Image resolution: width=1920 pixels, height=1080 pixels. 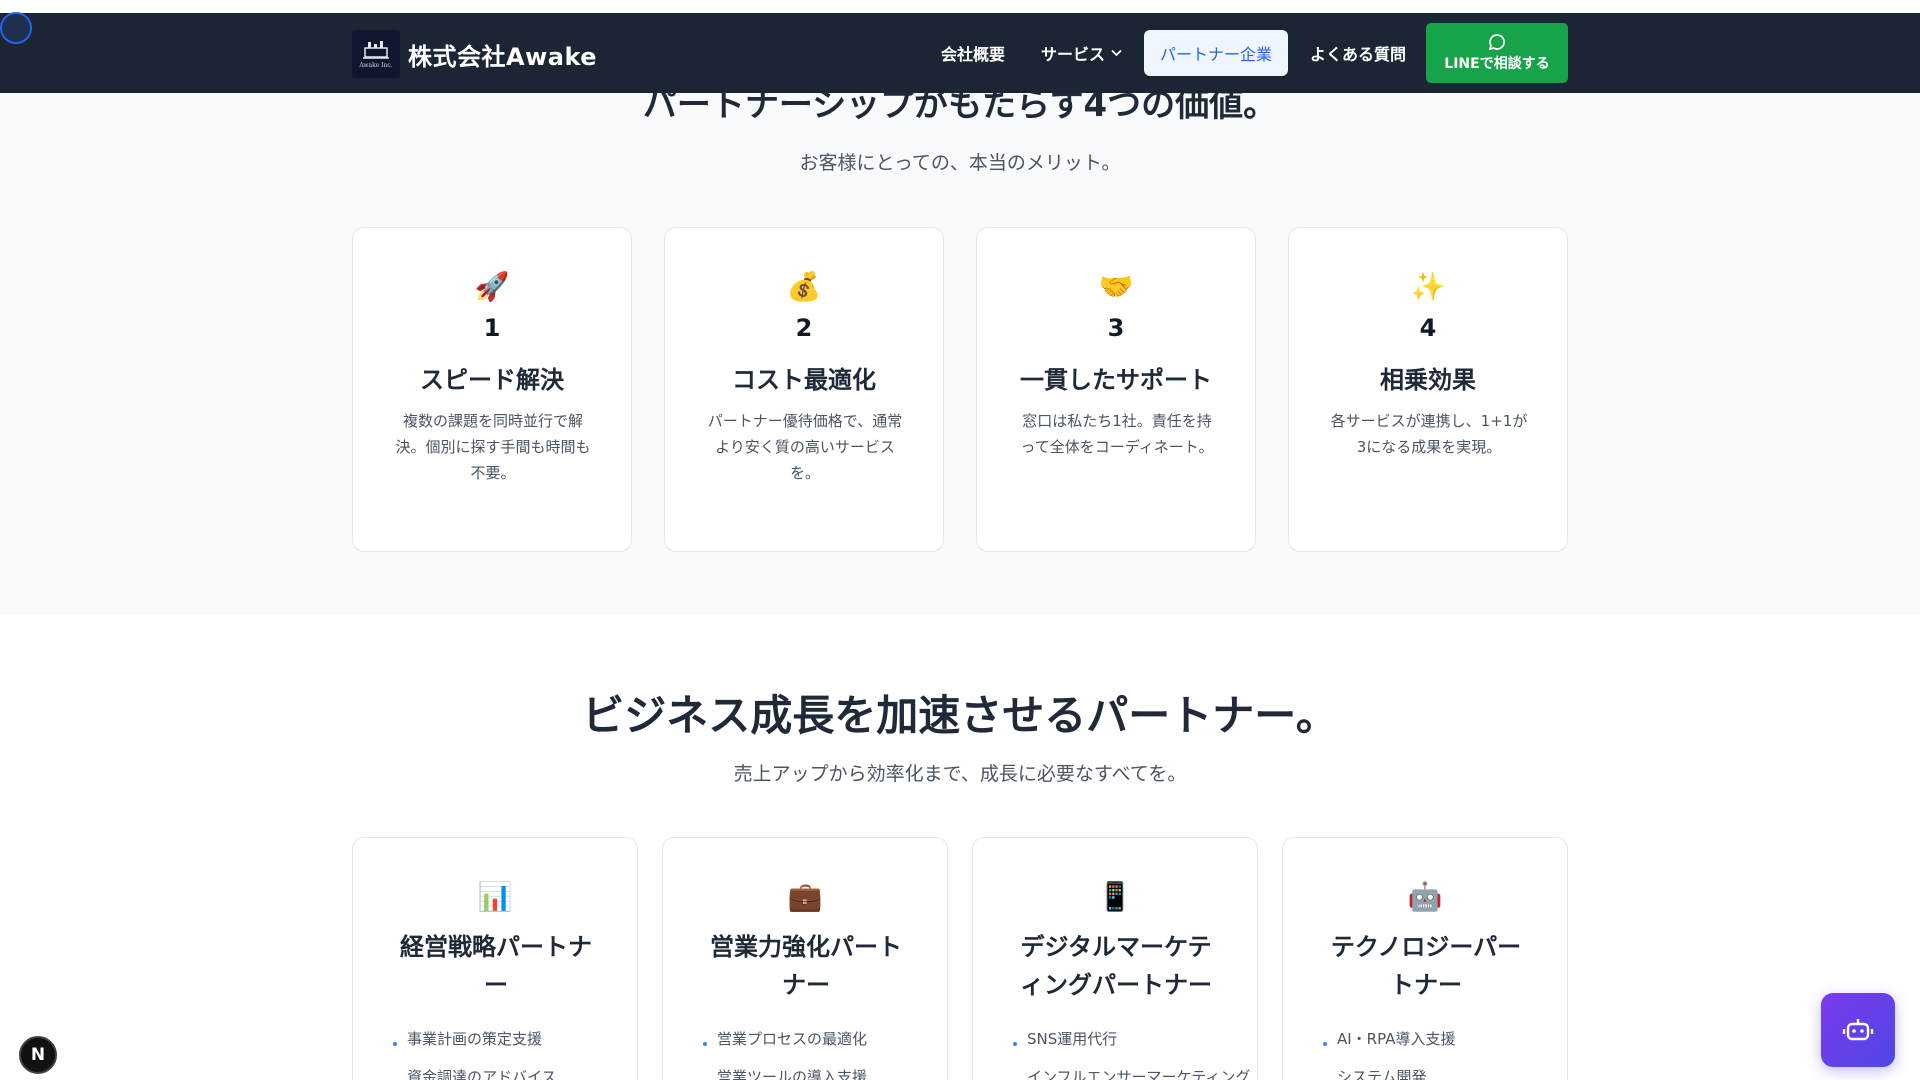 I want to click on bot-icon, so click(x=1858, y=1030).